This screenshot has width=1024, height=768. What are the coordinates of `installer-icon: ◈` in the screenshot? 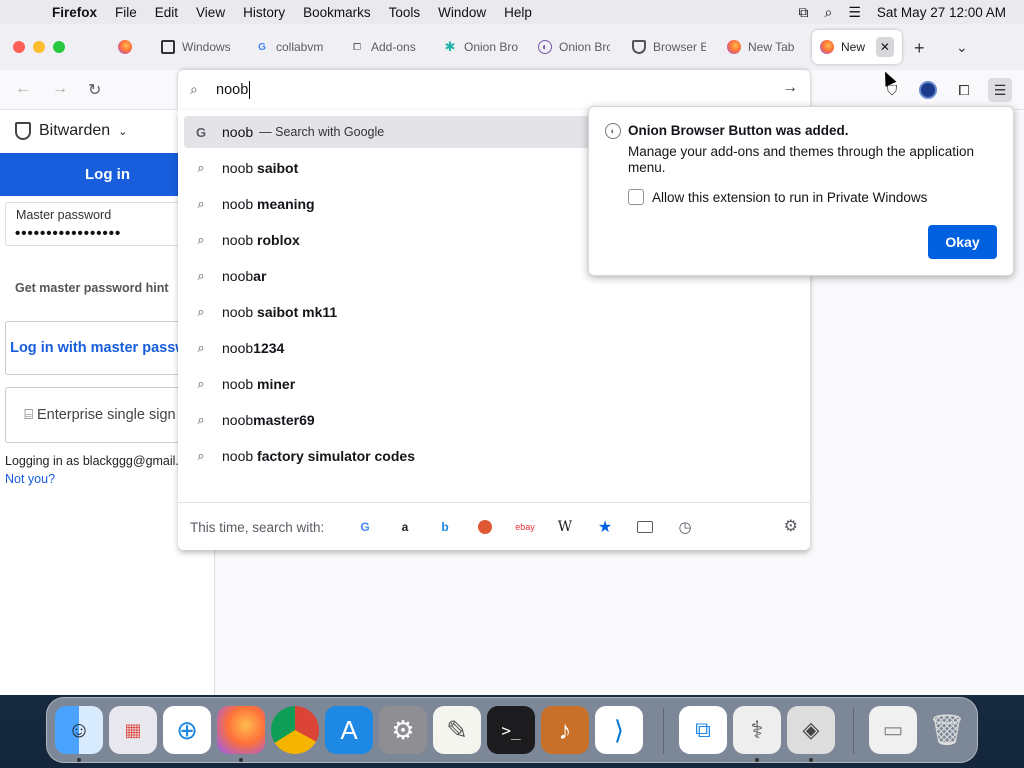 It's located at (811, 730).